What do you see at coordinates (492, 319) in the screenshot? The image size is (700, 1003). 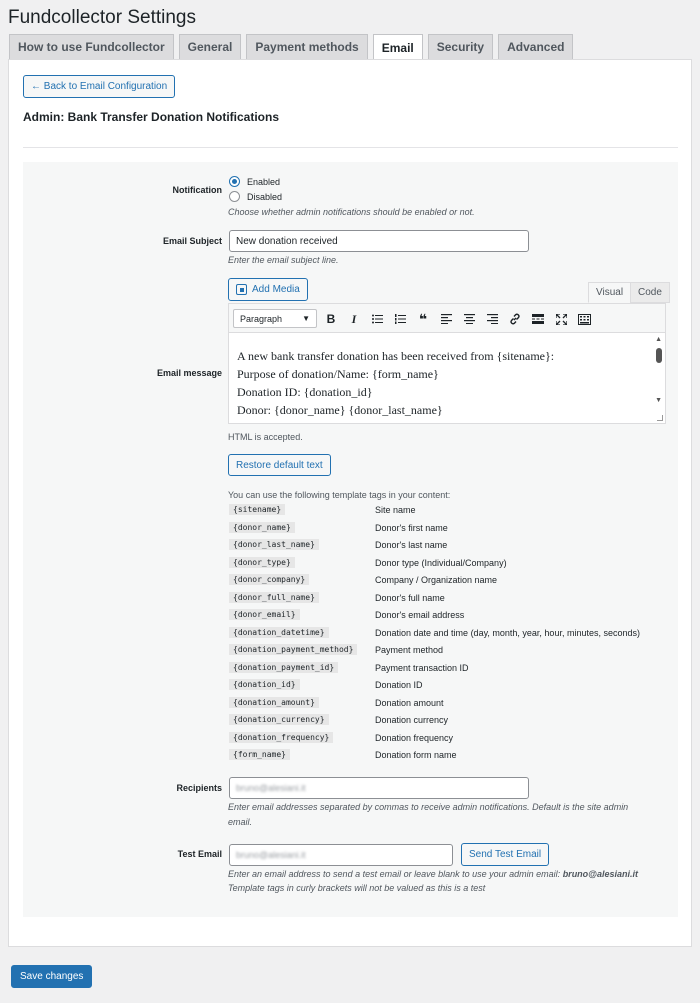 I see `align-right-icon` at bounding box center [492, 319].